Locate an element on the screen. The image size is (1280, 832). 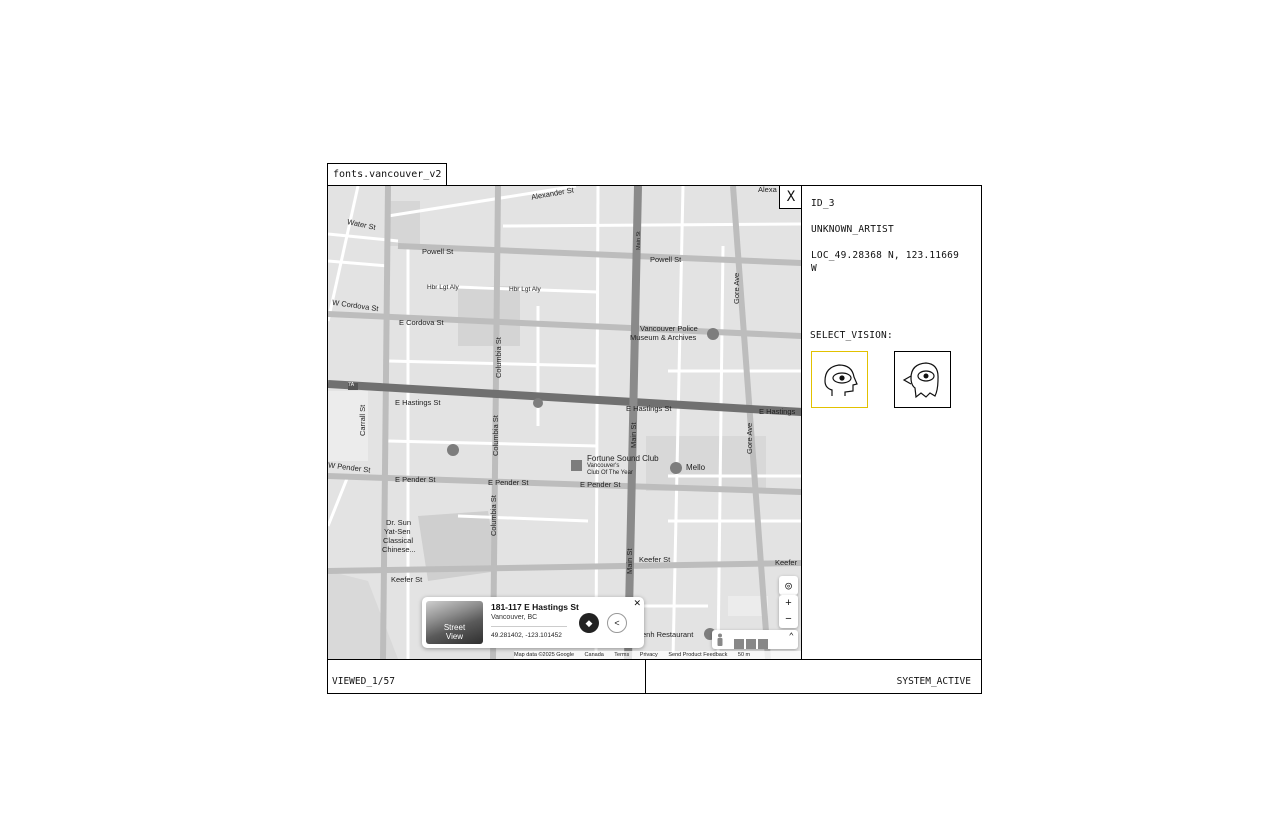
select-vision-label: SELECT_VISION: is located at coordinates (851, 335).